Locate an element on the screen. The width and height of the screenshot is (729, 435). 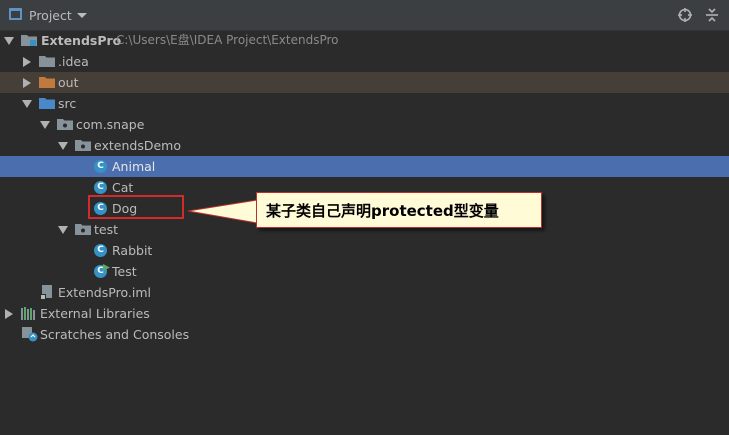
tree-node-scratches: Scratches and Consoles is located at coordinates (364, 334).